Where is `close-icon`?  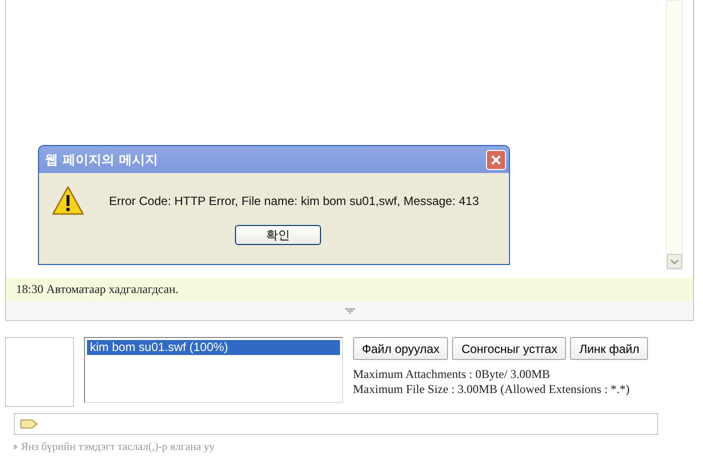 close-icon is located at coordinates (496, 160).